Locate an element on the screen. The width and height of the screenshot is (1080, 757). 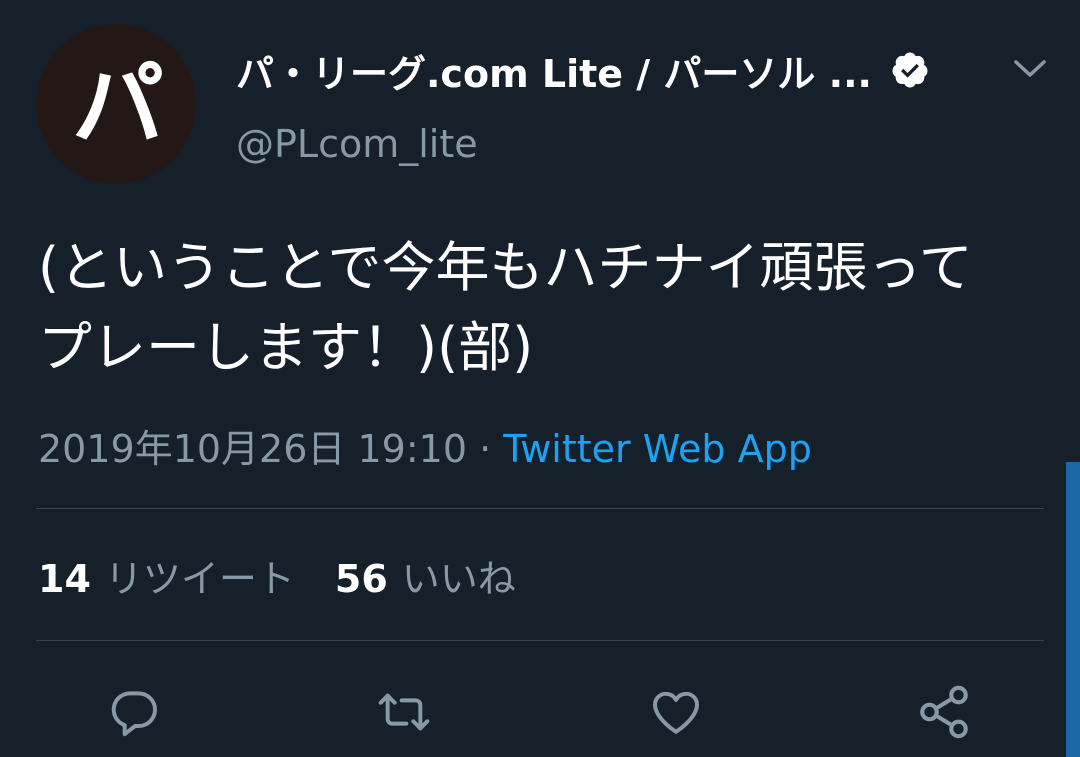
tweet-meta: 2019年10月26日 19:10 · Twitter Web App is located at coordinates (425, 445).